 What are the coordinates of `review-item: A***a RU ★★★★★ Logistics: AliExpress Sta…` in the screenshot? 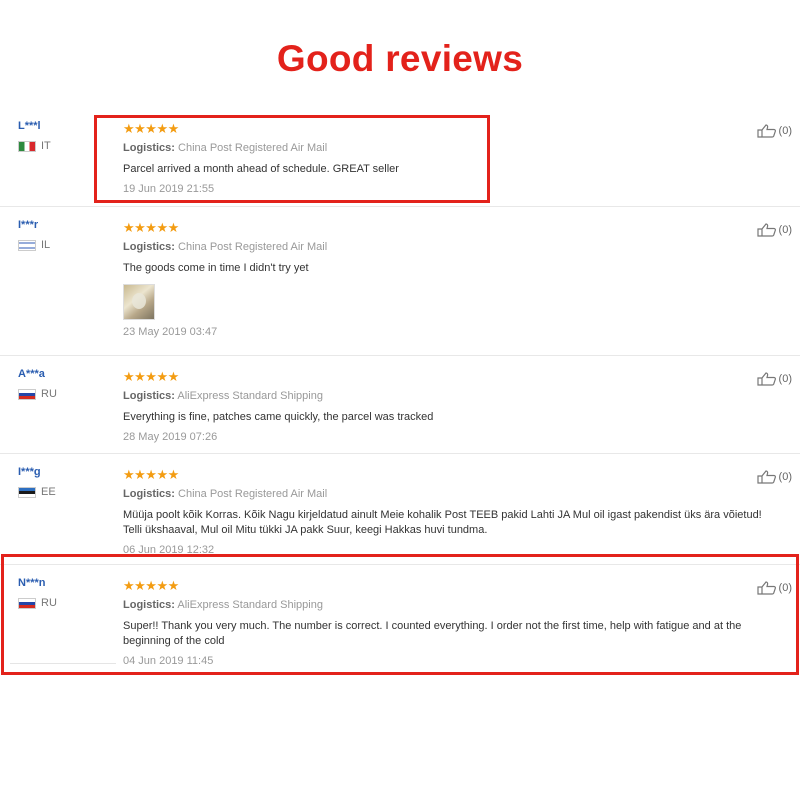 It's located at (400, 405).